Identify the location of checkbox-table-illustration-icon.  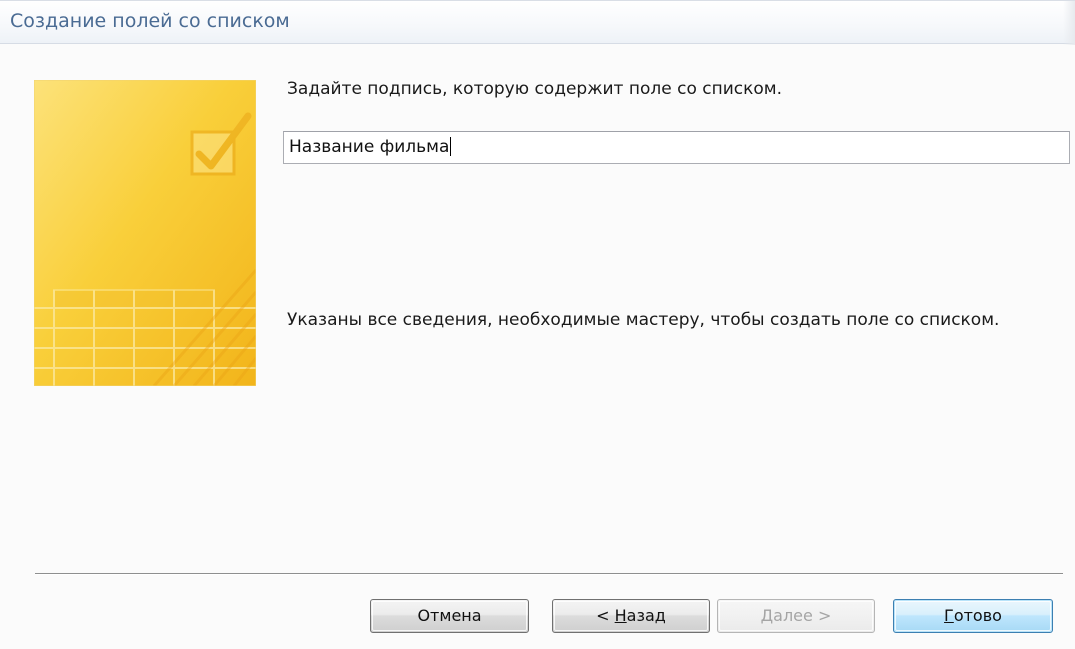
(145, 233).